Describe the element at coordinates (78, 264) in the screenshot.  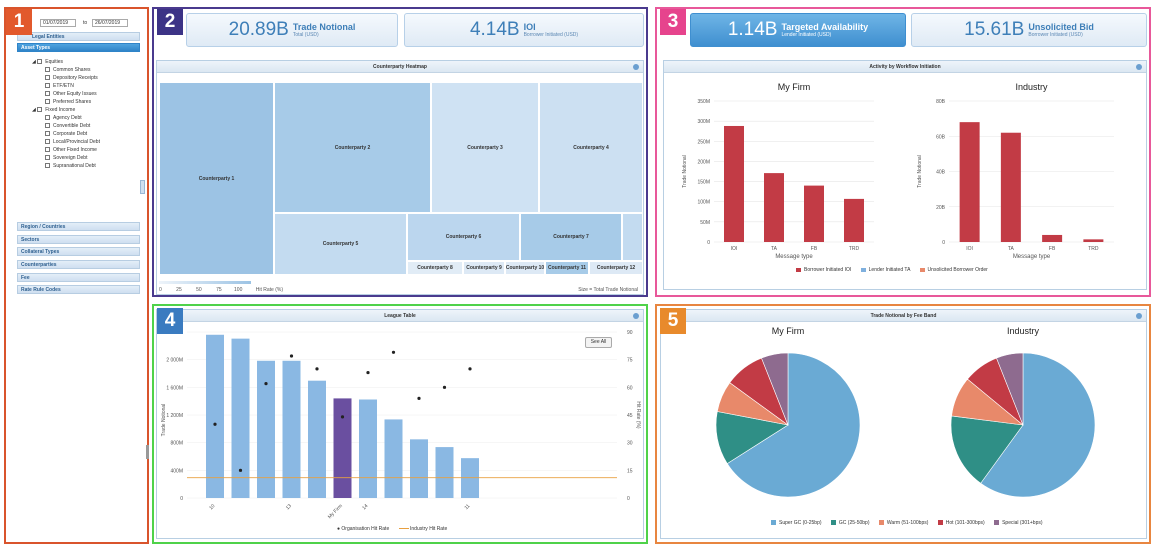
I see `accordion-counterparties: Counterparties` at that location.